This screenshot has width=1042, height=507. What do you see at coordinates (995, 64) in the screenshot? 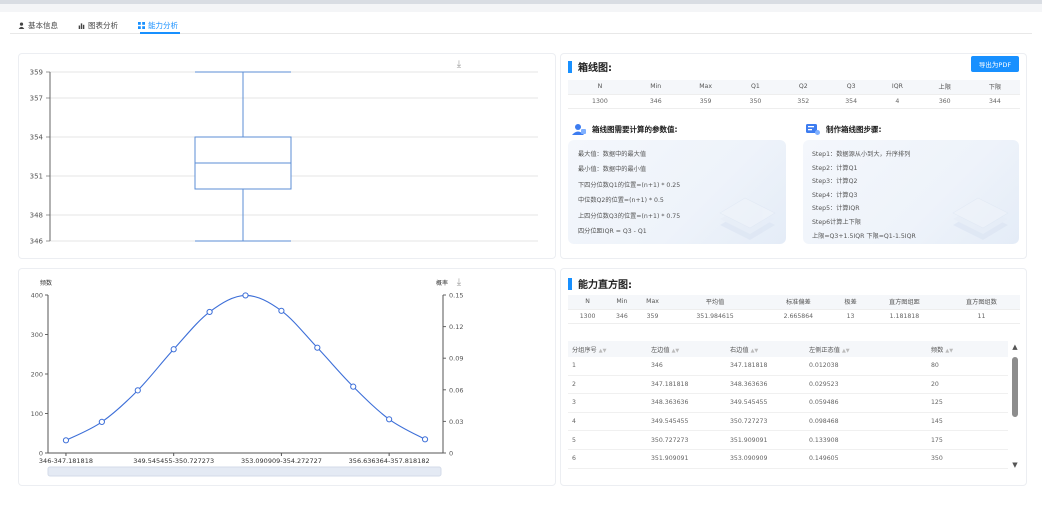
I see `export-pdf-button: 导出为PDF` at bounding box center [995, 64].